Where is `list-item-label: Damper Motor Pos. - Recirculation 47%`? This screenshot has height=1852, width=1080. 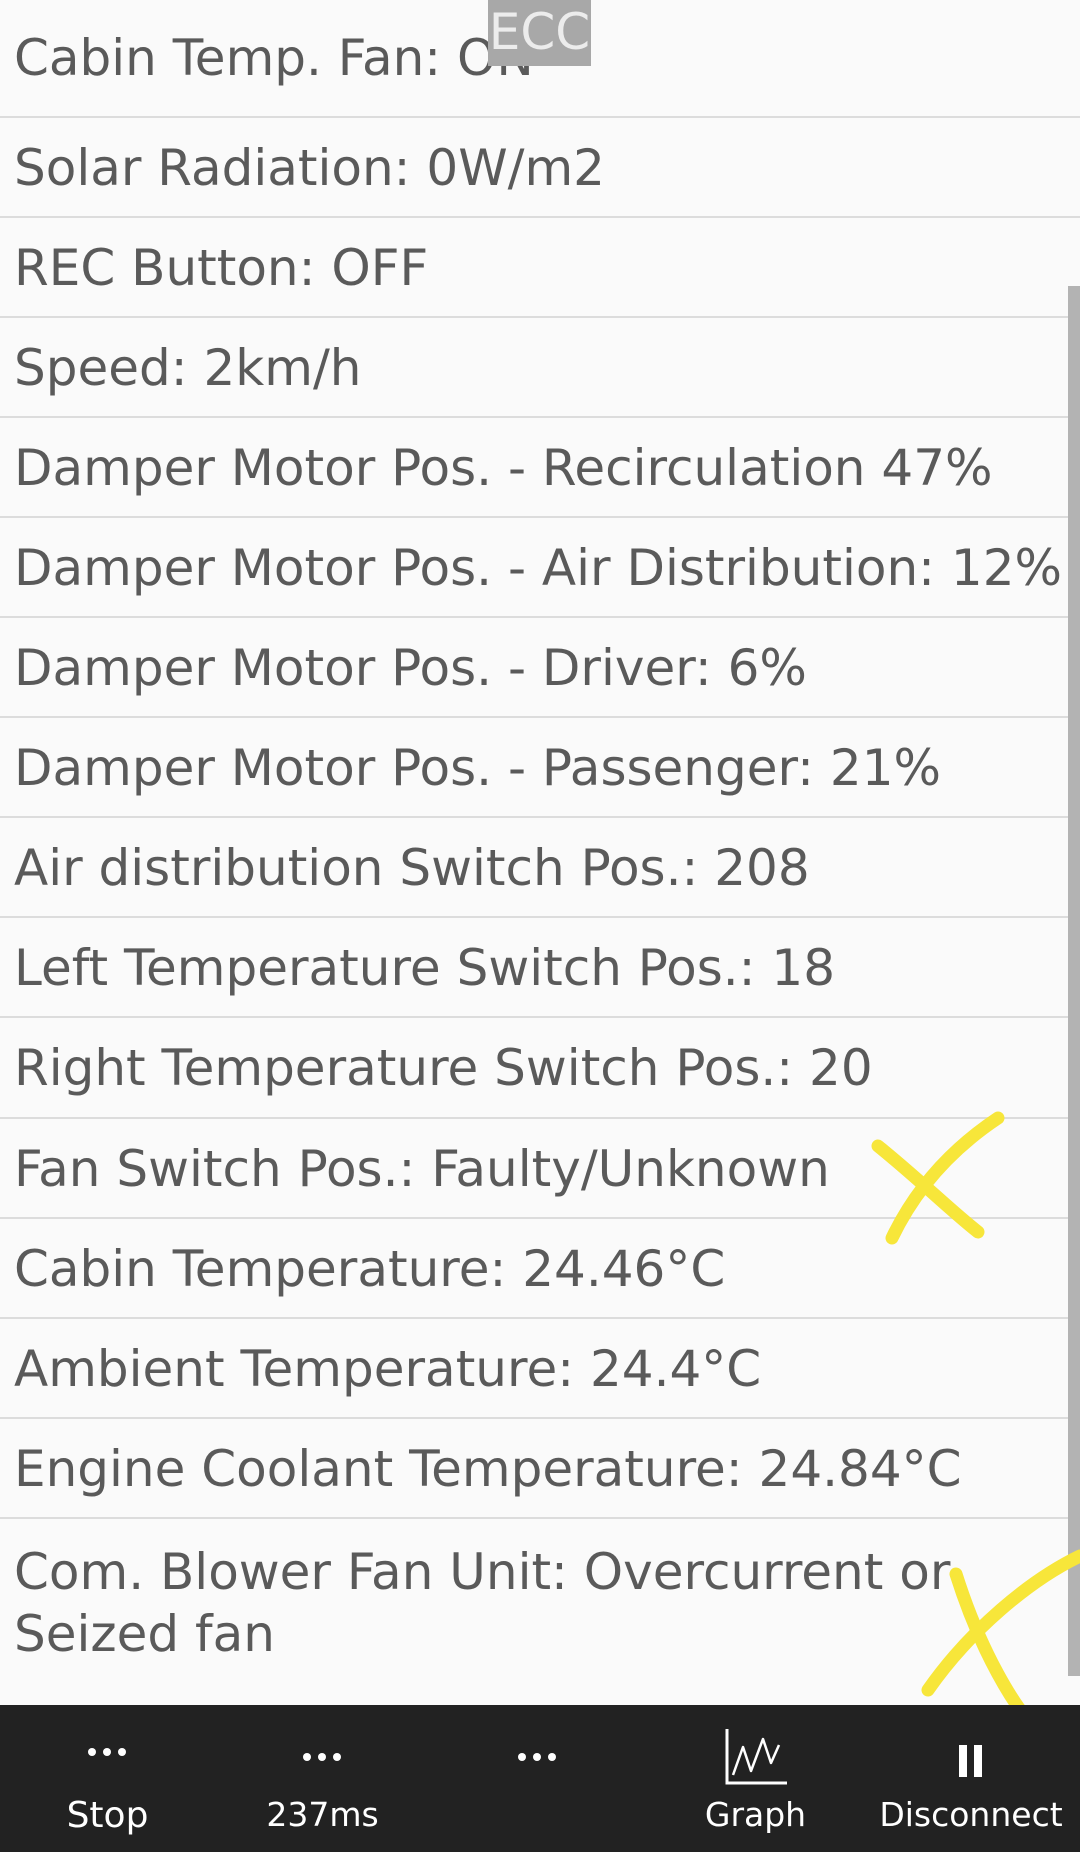
list-item-label: Damper Motor Pos. - Recirculation 47% is located at coordinates (503, 468).